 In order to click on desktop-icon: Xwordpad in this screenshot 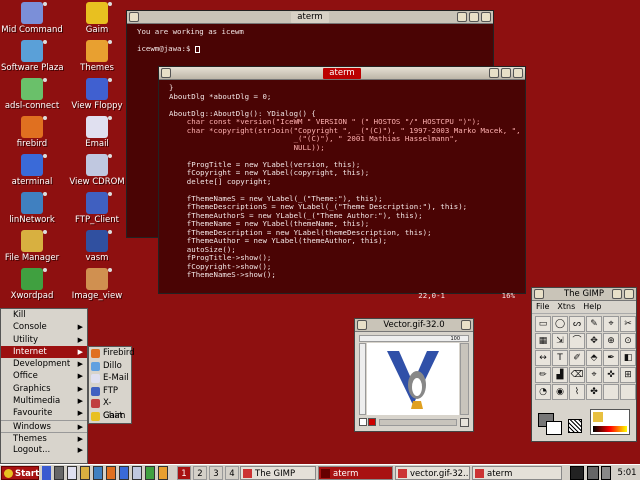, I will do `click(32, 284)`.